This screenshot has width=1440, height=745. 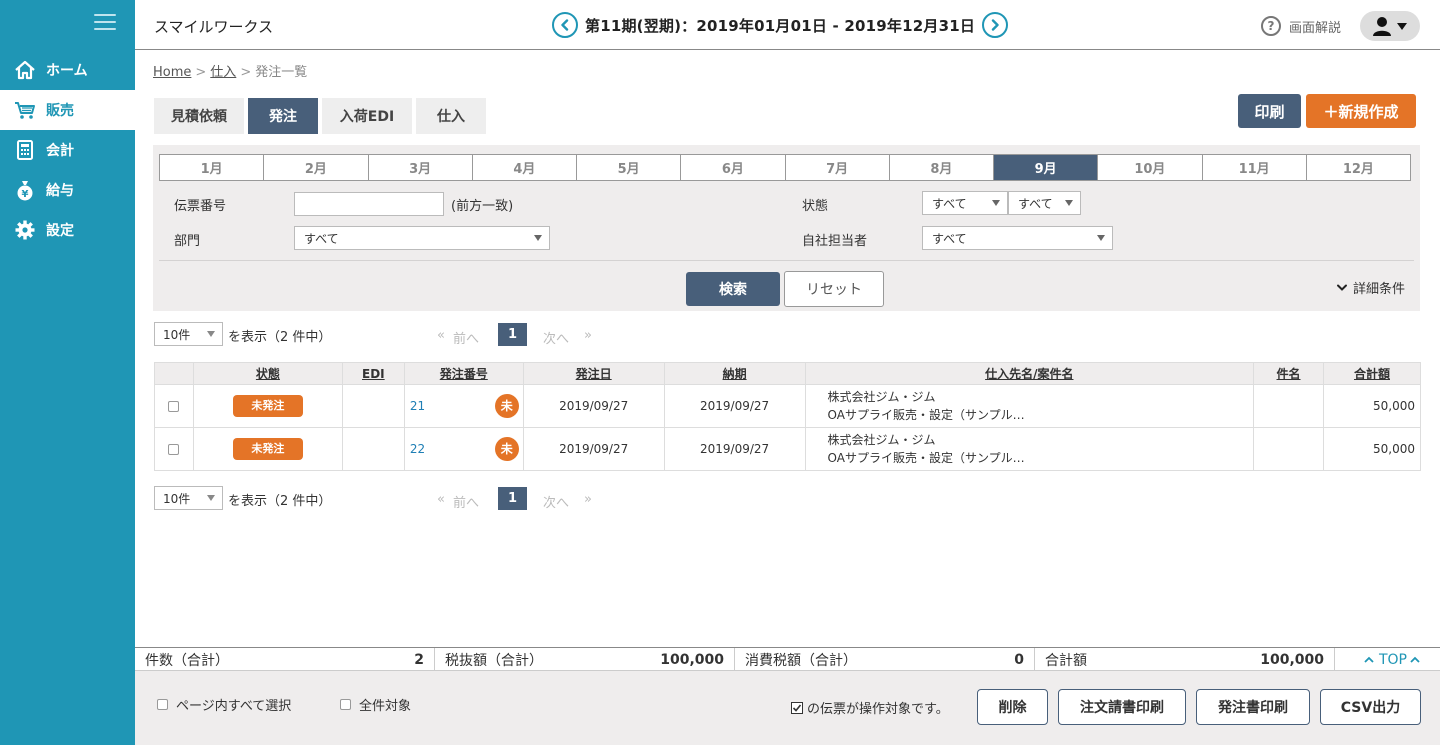 I want to click on new-create-button: ＋新規作成, so click(x=1361, y=111).